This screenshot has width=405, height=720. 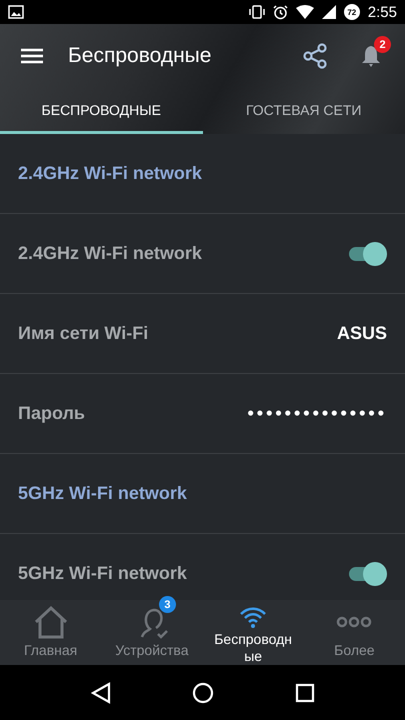 What do you see at coordinates (16, 12) in the screenshot?
I see `image-icon` at bounding box center [16, 12].